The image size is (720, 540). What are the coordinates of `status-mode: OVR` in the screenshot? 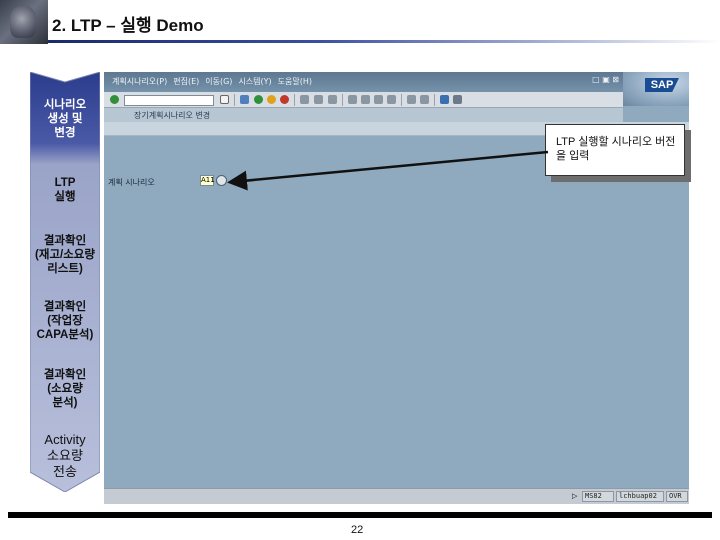 It's located at (677, 496).